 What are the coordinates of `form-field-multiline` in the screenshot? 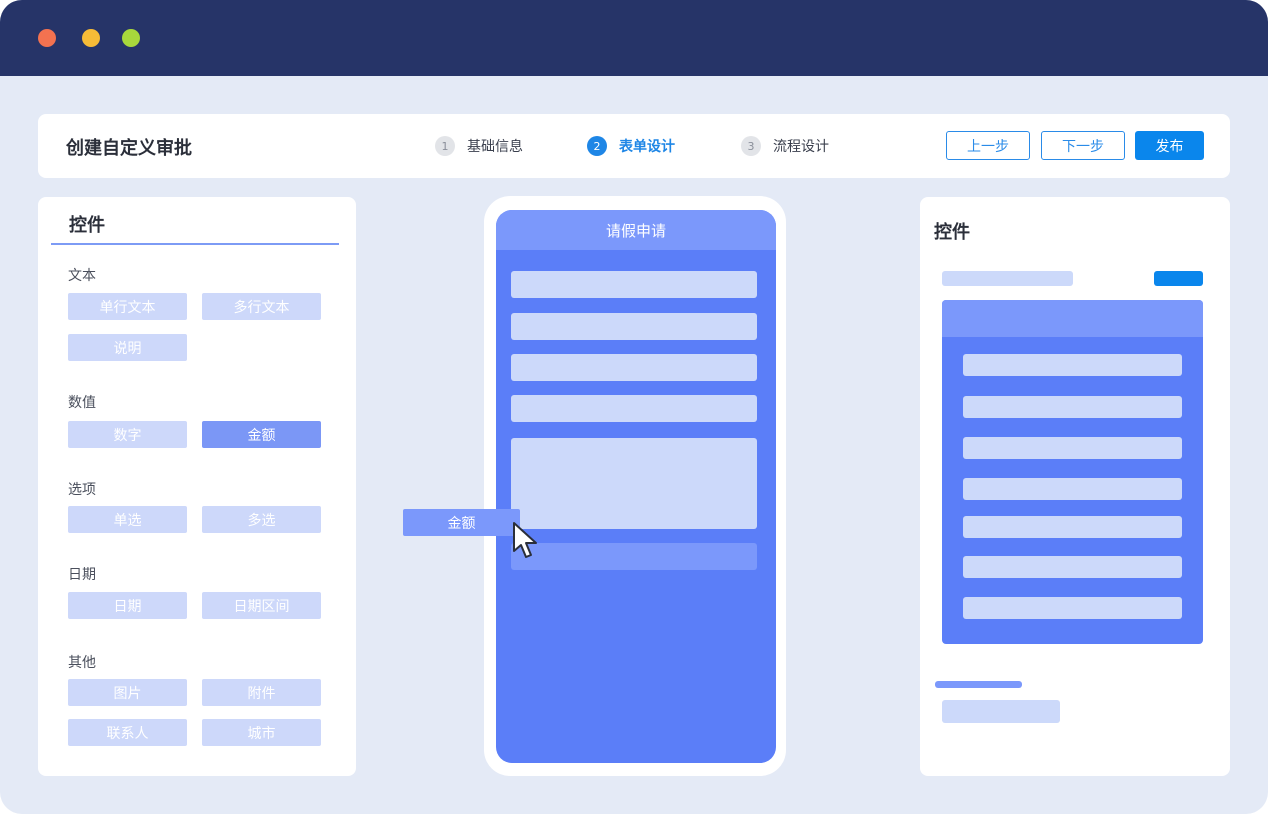 It's located at (634, 483).